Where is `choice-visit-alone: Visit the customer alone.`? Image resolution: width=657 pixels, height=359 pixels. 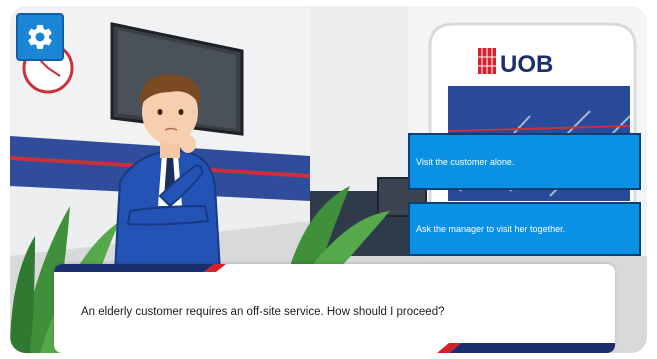
choice-visit-alone: Visit the customer alone. is located at coordinates (524, 161).